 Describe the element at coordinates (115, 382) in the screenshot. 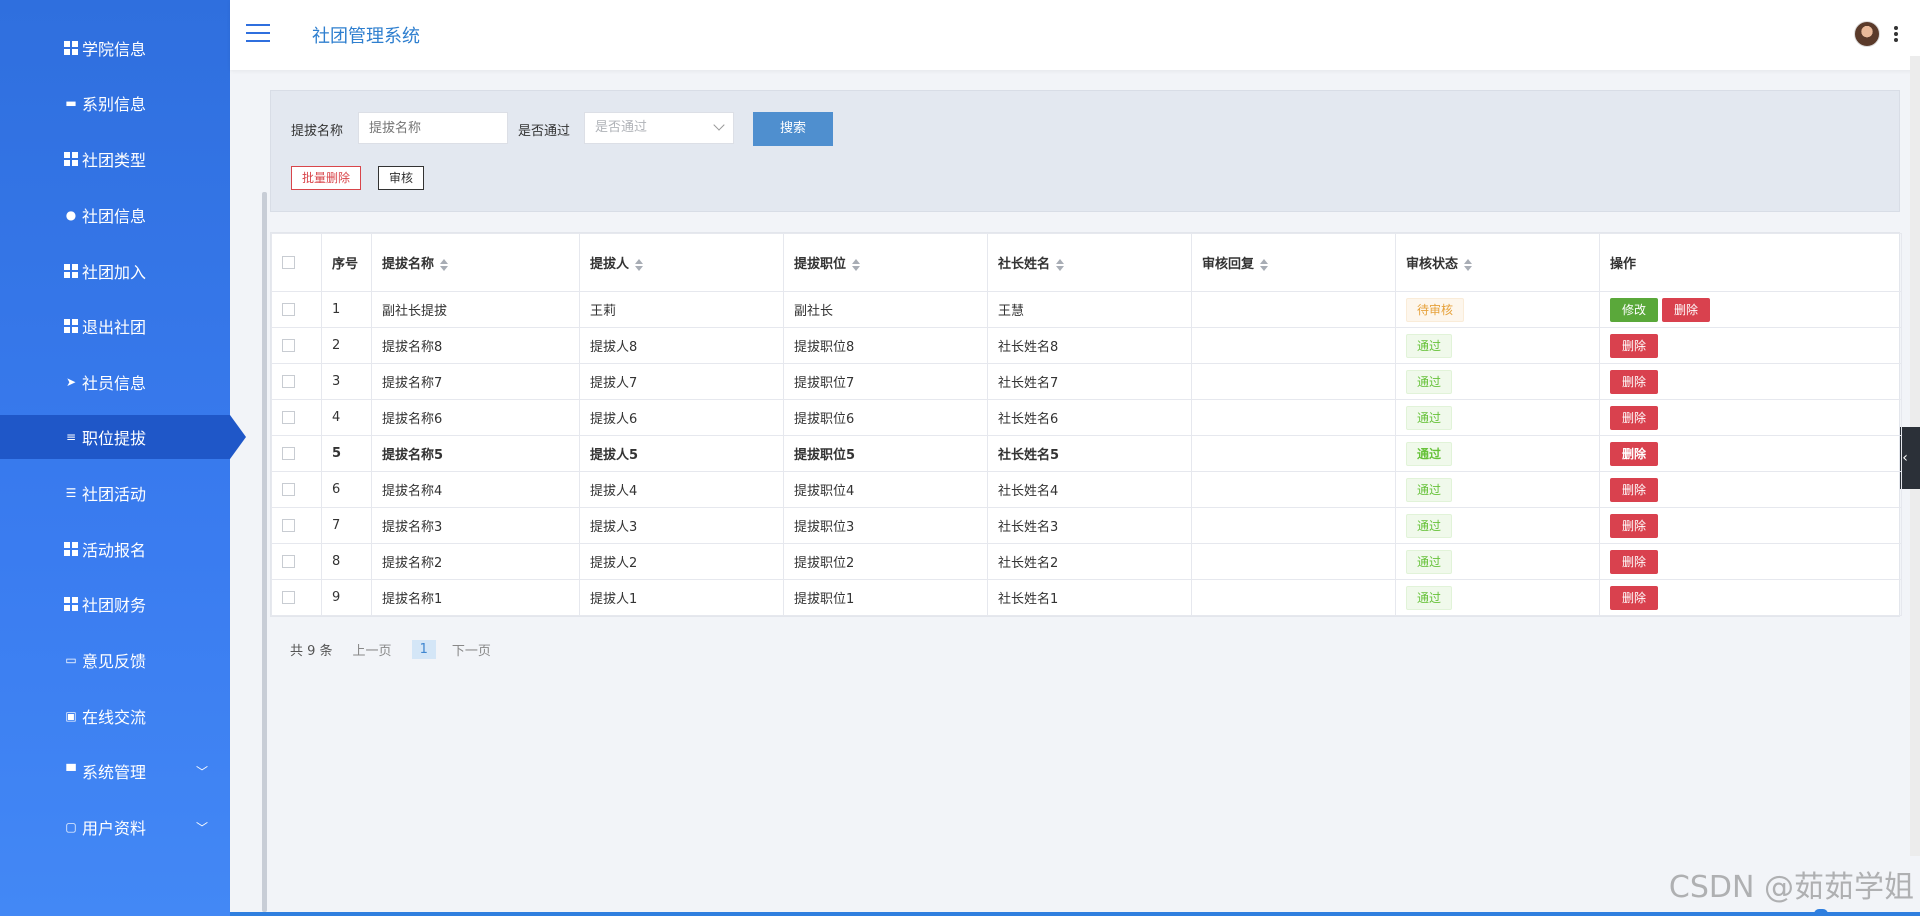

I see `sidebar-item: ➤ 社员信息` at that location.